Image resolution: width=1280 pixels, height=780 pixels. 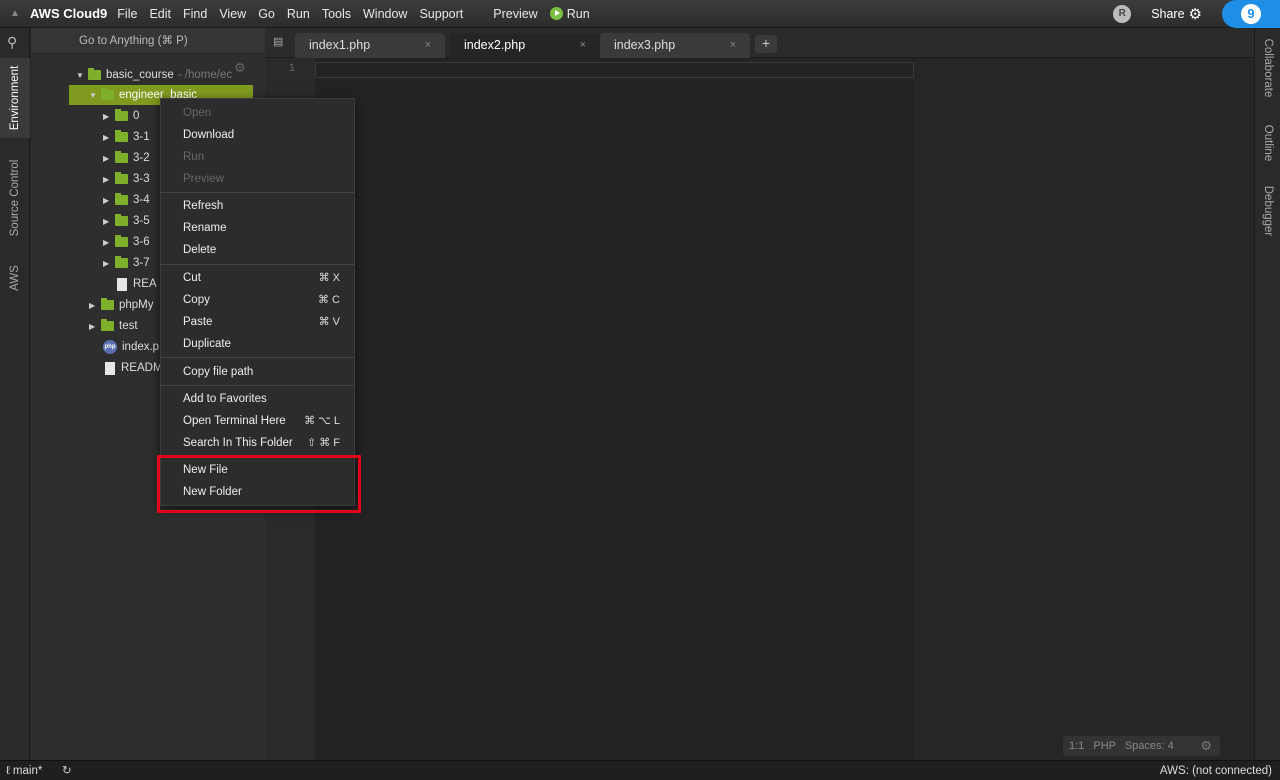 I want to click on menu-refresh: Refresh, so click(x=257, y=206).